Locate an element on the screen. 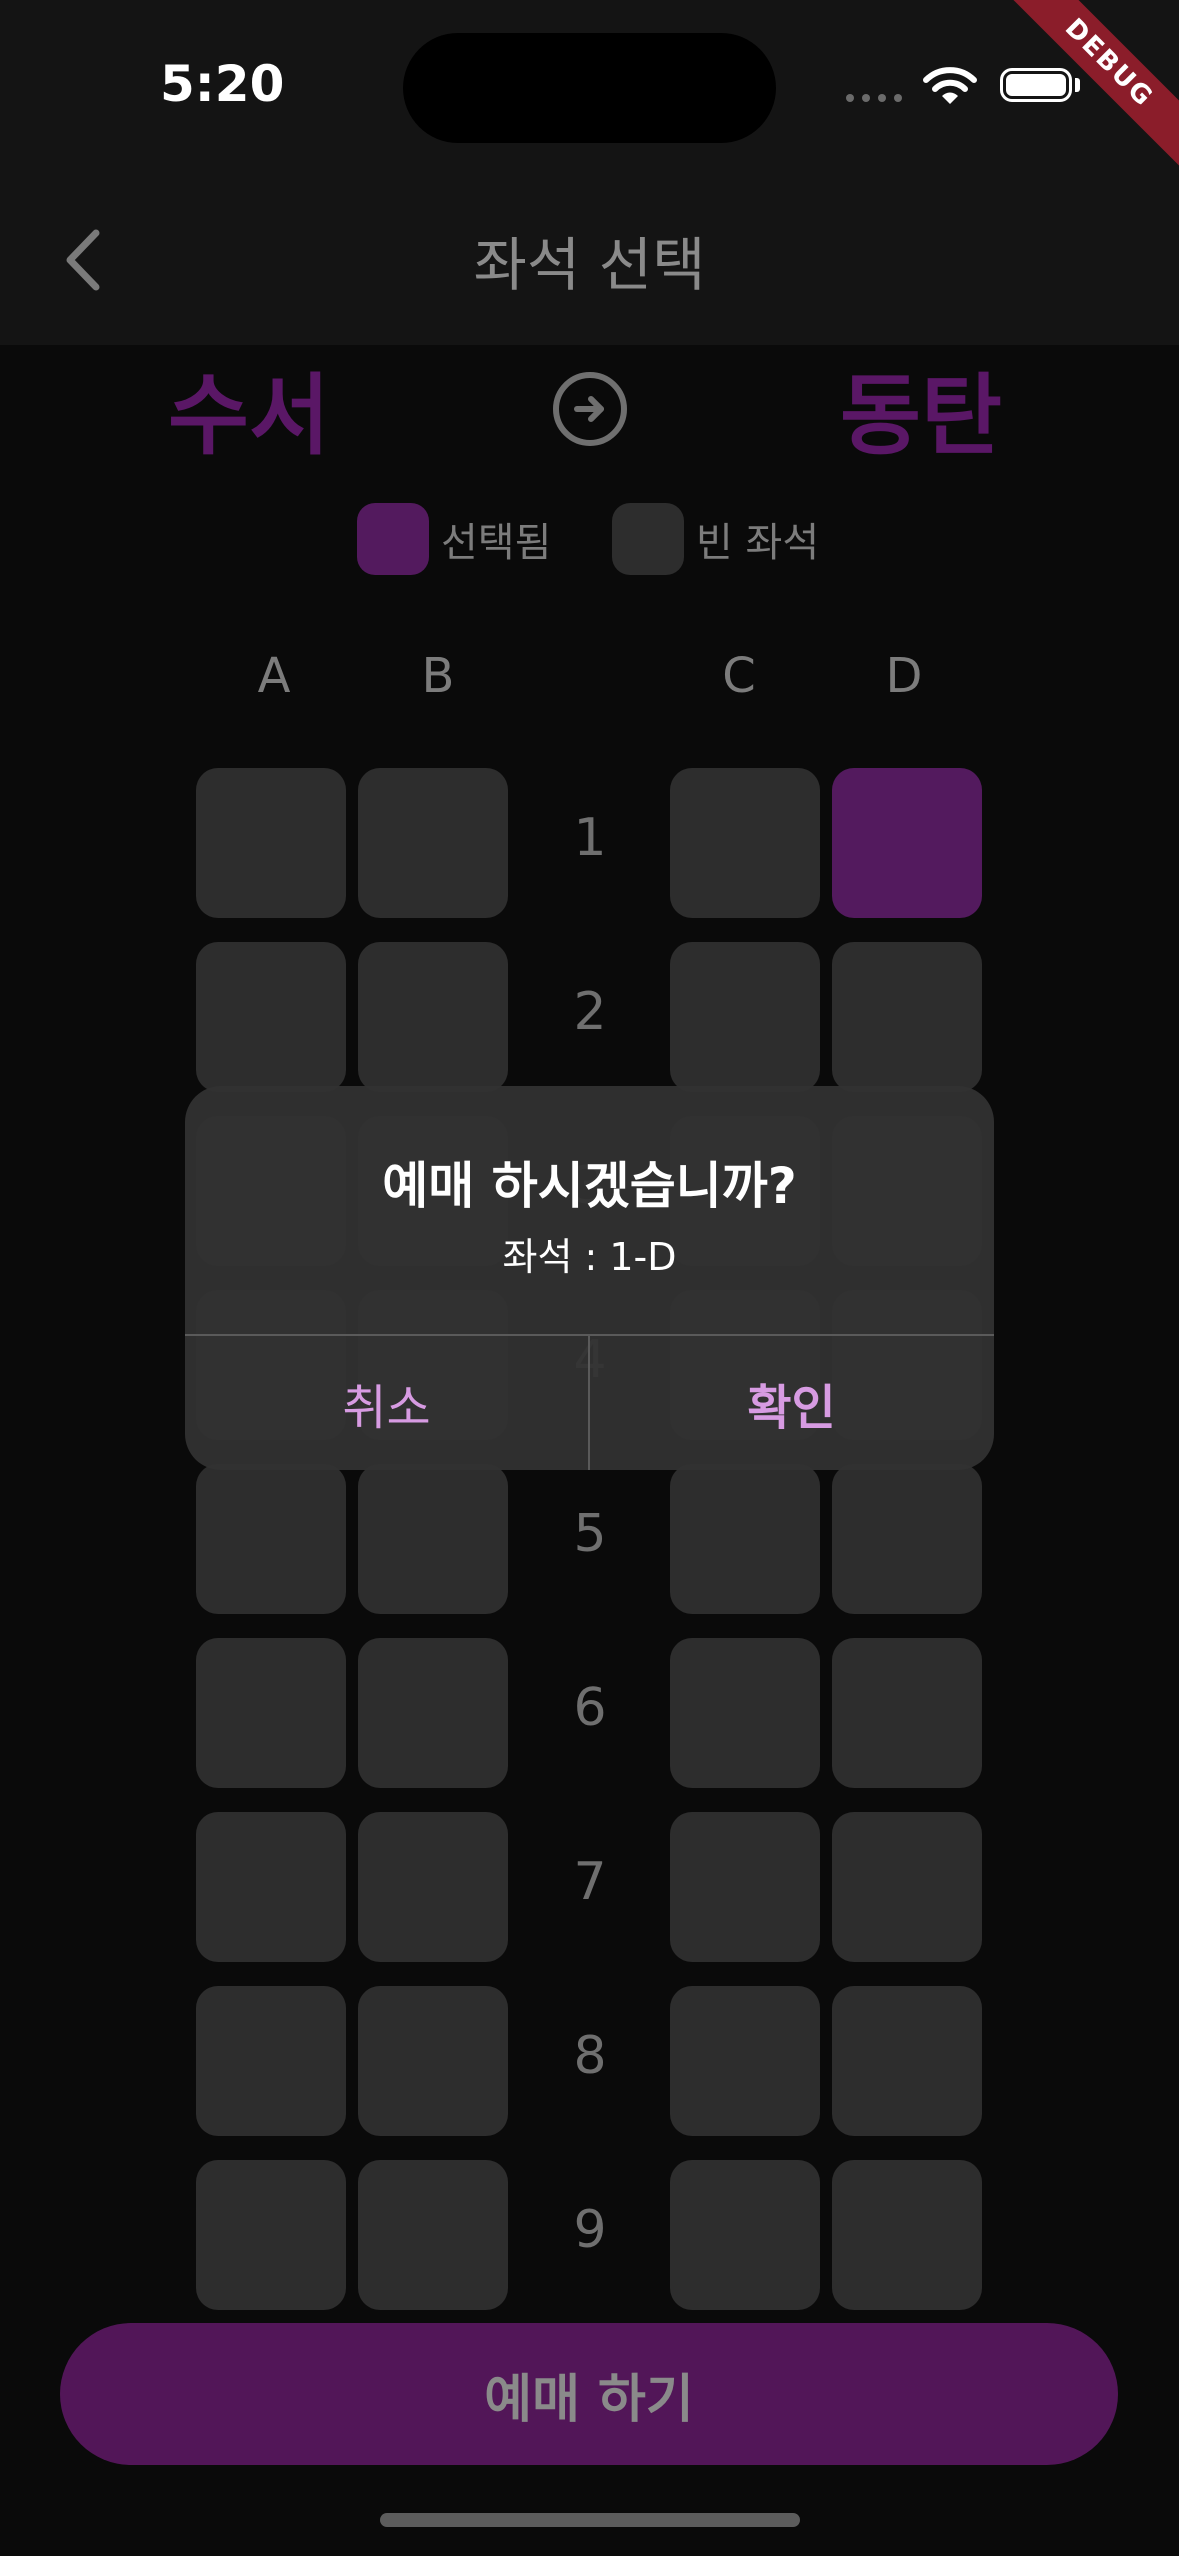 The image size is (1179, 2556). dynamic-island is located at coordinates (589, 88).